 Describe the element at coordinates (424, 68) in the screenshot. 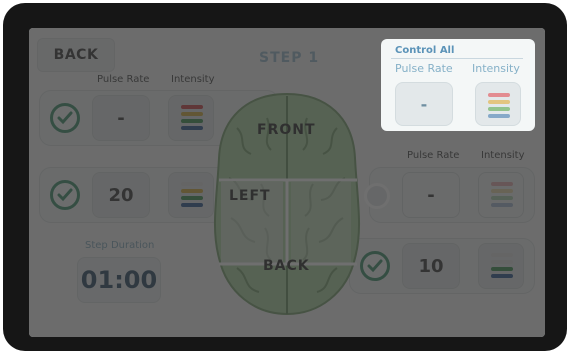

I see `control-all-pulse-rate-header: Pulse Rate` at that location.